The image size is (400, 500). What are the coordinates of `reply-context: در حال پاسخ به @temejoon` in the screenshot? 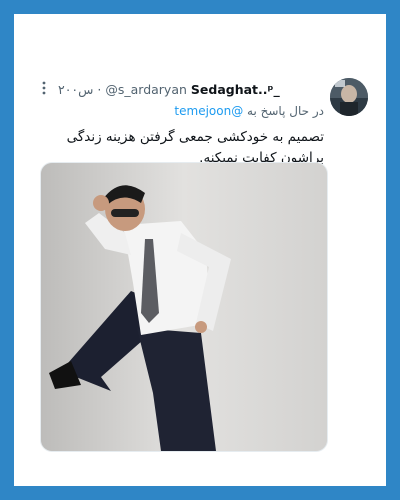 It's located at (179, 113).